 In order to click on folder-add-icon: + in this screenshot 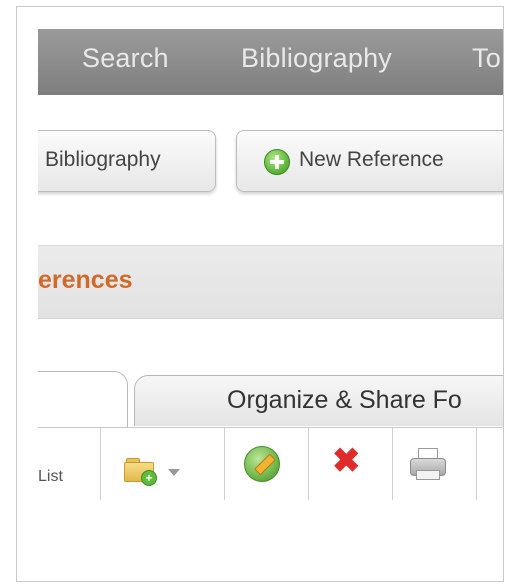, I will do `click(140, 472)`.